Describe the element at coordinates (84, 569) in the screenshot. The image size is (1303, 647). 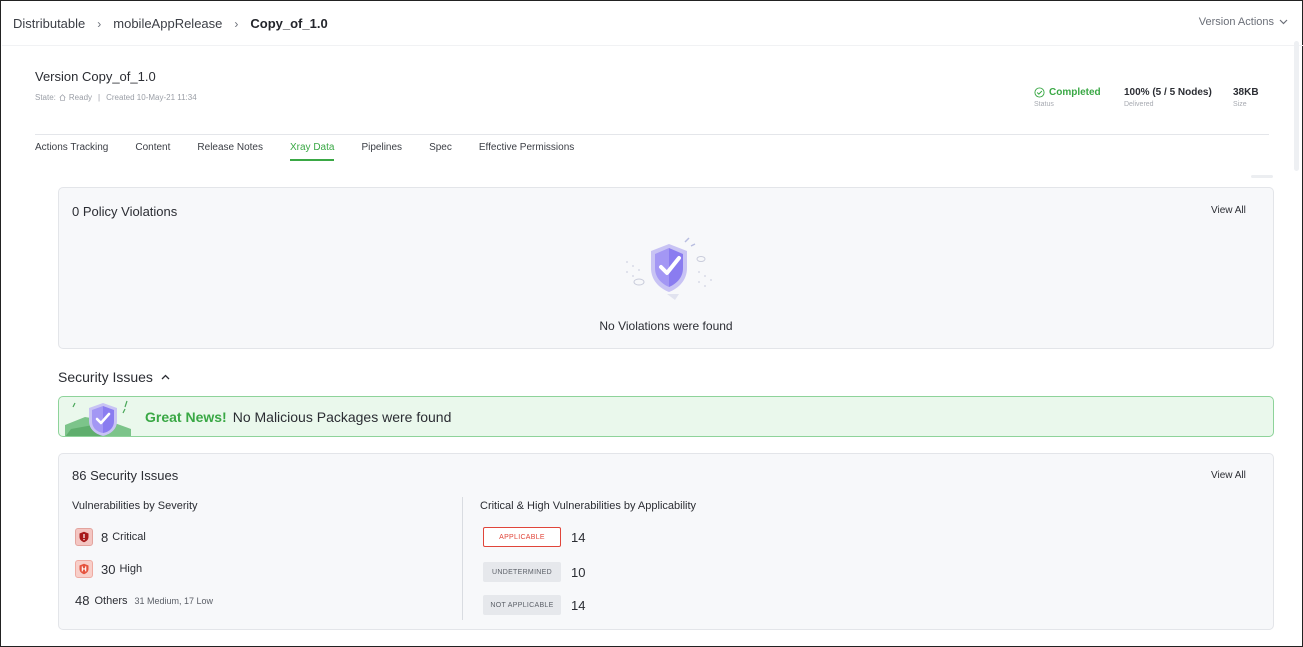
I see `high-shield-icon` at that location.